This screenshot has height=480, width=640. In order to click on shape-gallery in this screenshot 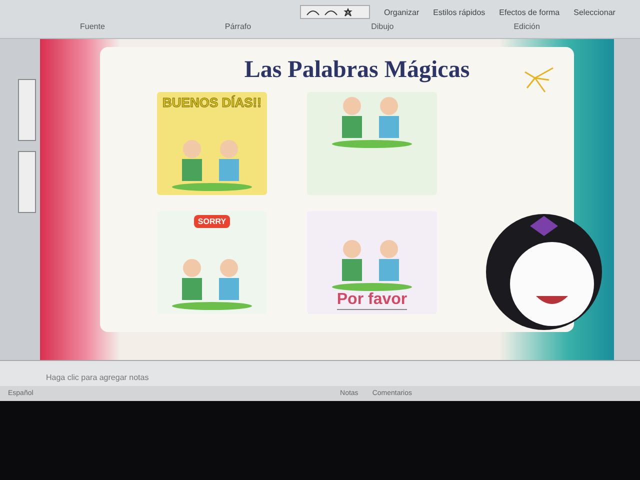, I will do `click(335, 12)`.